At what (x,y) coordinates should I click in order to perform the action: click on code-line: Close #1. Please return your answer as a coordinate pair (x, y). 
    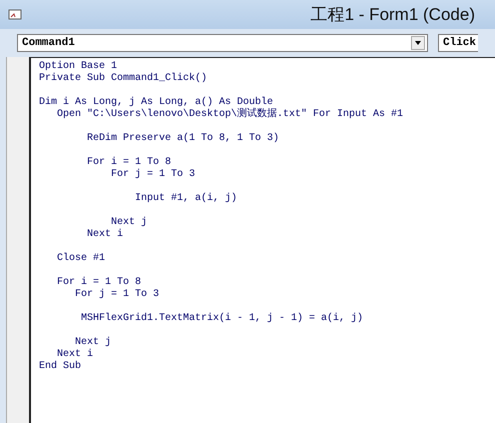
    Looking at the image, I should click on (81, 258).